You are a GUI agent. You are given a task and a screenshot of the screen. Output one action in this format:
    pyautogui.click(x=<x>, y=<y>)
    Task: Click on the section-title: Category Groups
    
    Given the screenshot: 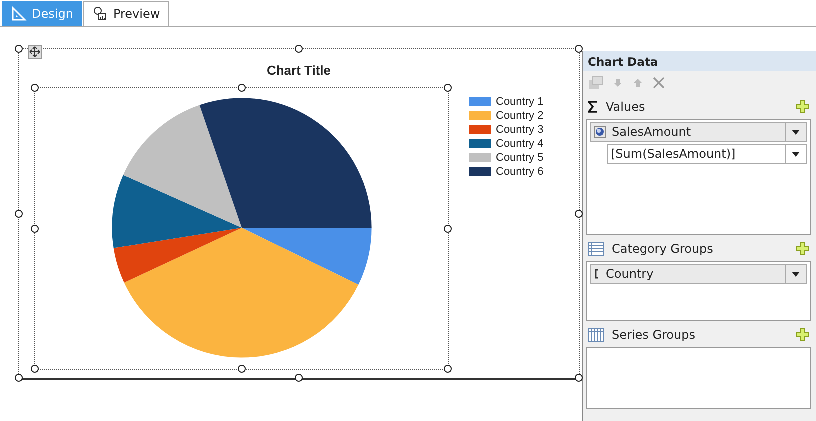 What is the action you would take?
    pyautogui.click(x=663, y=249)
    